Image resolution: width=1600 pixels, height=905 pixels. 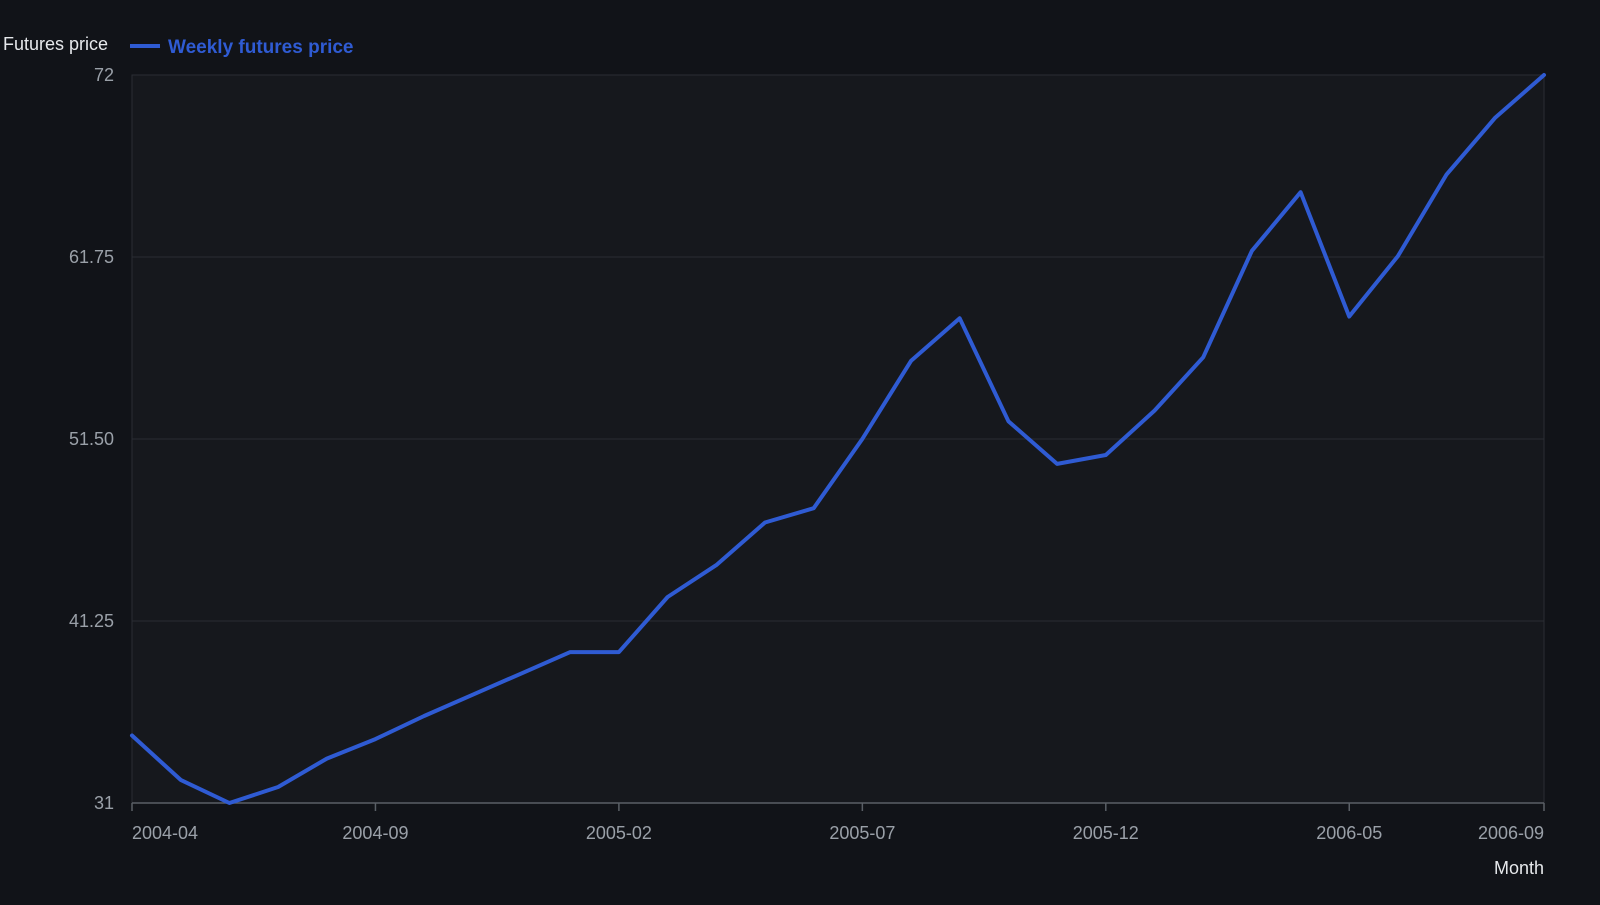 What do you see at coordinates (1519, 868) in the screenshot?
I see `x-axis-title: Month` at bounding box center [1519, 868].